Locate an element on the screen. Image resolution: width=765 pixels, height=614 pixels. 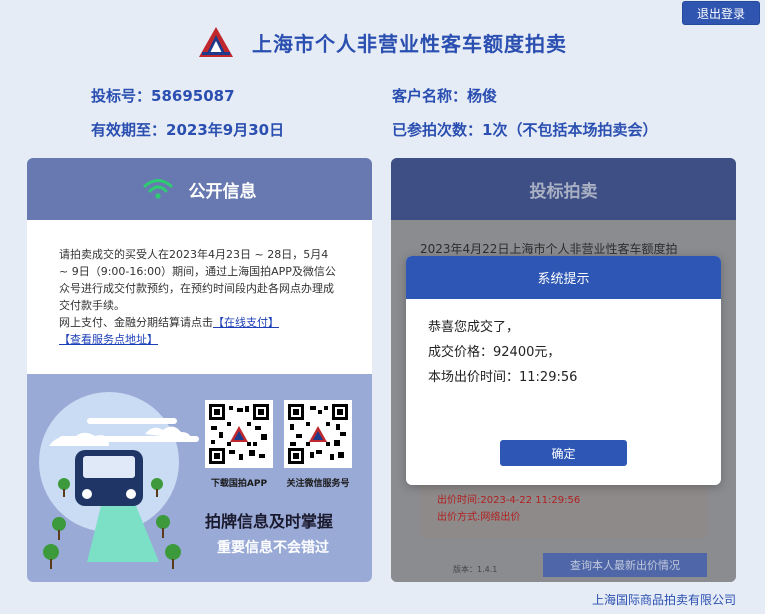
company-footer: 上海国际商品拍卖有限公司 is located at coordinates (663, 600).